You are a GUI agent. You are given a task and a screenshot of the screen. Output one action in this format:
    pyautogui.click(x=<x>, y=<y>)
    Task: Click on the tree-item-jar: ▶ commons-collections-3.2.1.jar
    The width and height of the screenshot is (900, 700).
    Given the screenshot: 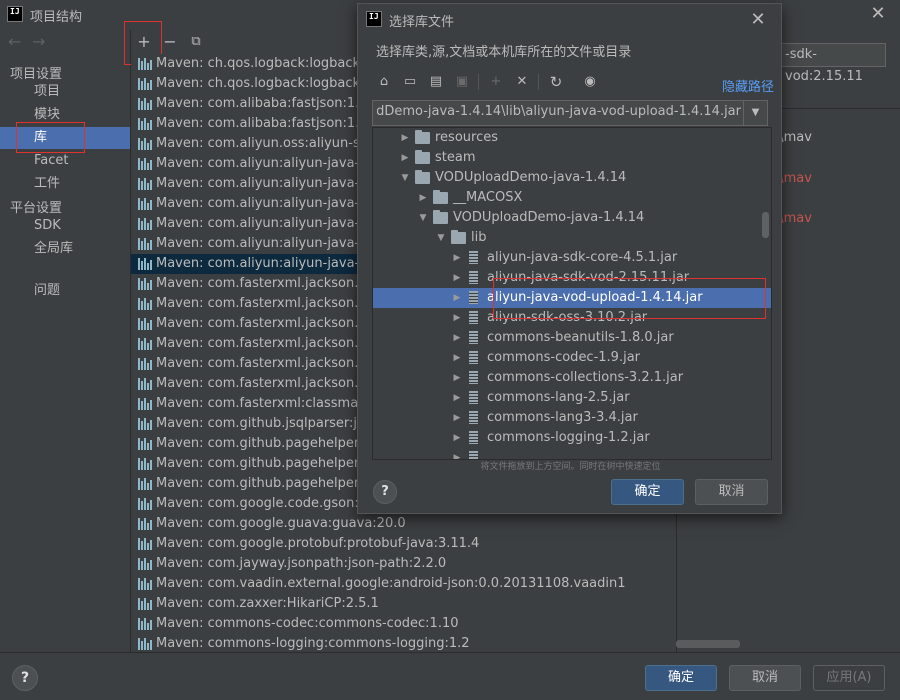 What is the action you would take?
    pyautogui.click(x=572, y=378)
    